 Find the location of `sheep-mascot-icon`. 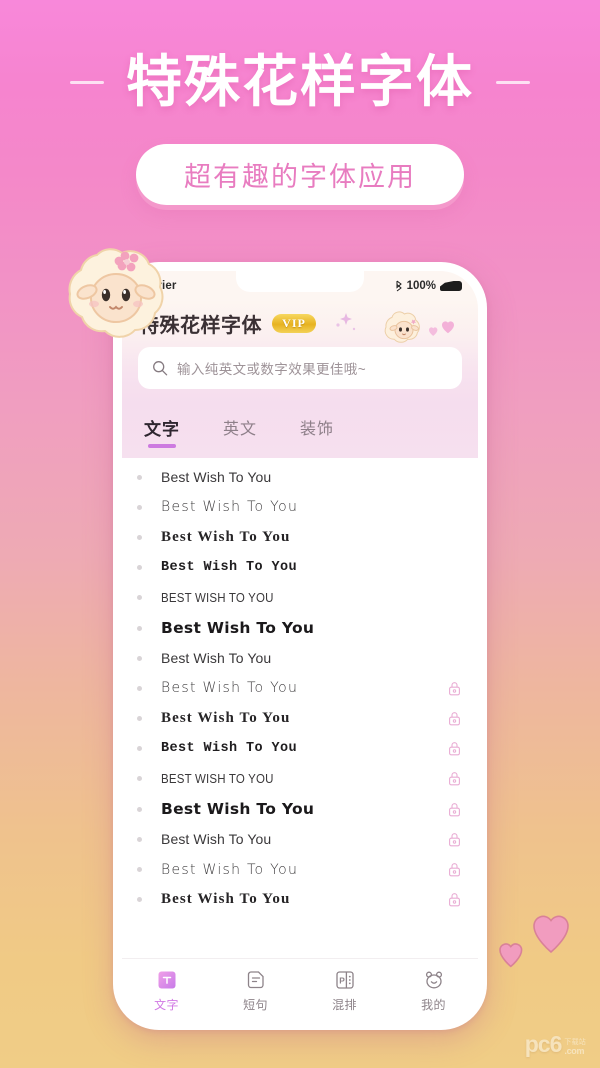

sheep-mascot-icon is located at coordinates (402, 327).